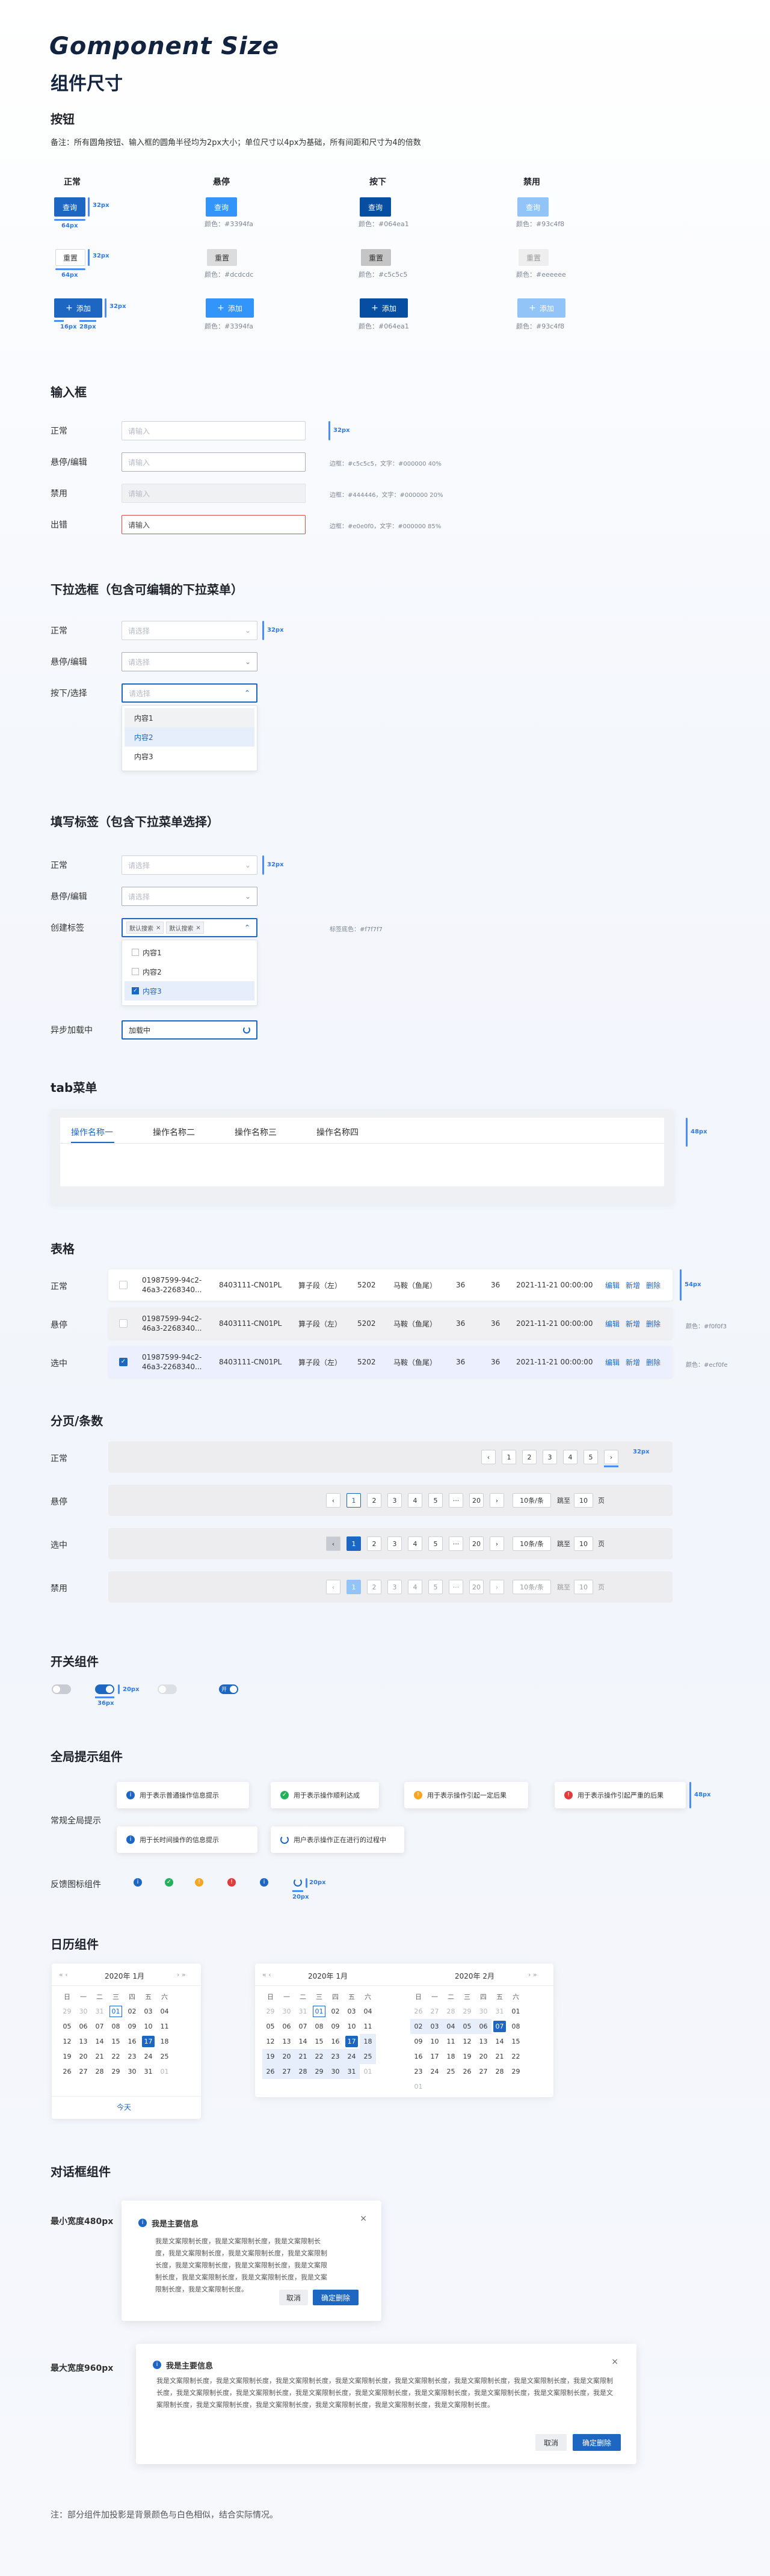  Describe the element at coordinates (287, 2041) in the screenshot. I see `calendar-day: 13` at that location.